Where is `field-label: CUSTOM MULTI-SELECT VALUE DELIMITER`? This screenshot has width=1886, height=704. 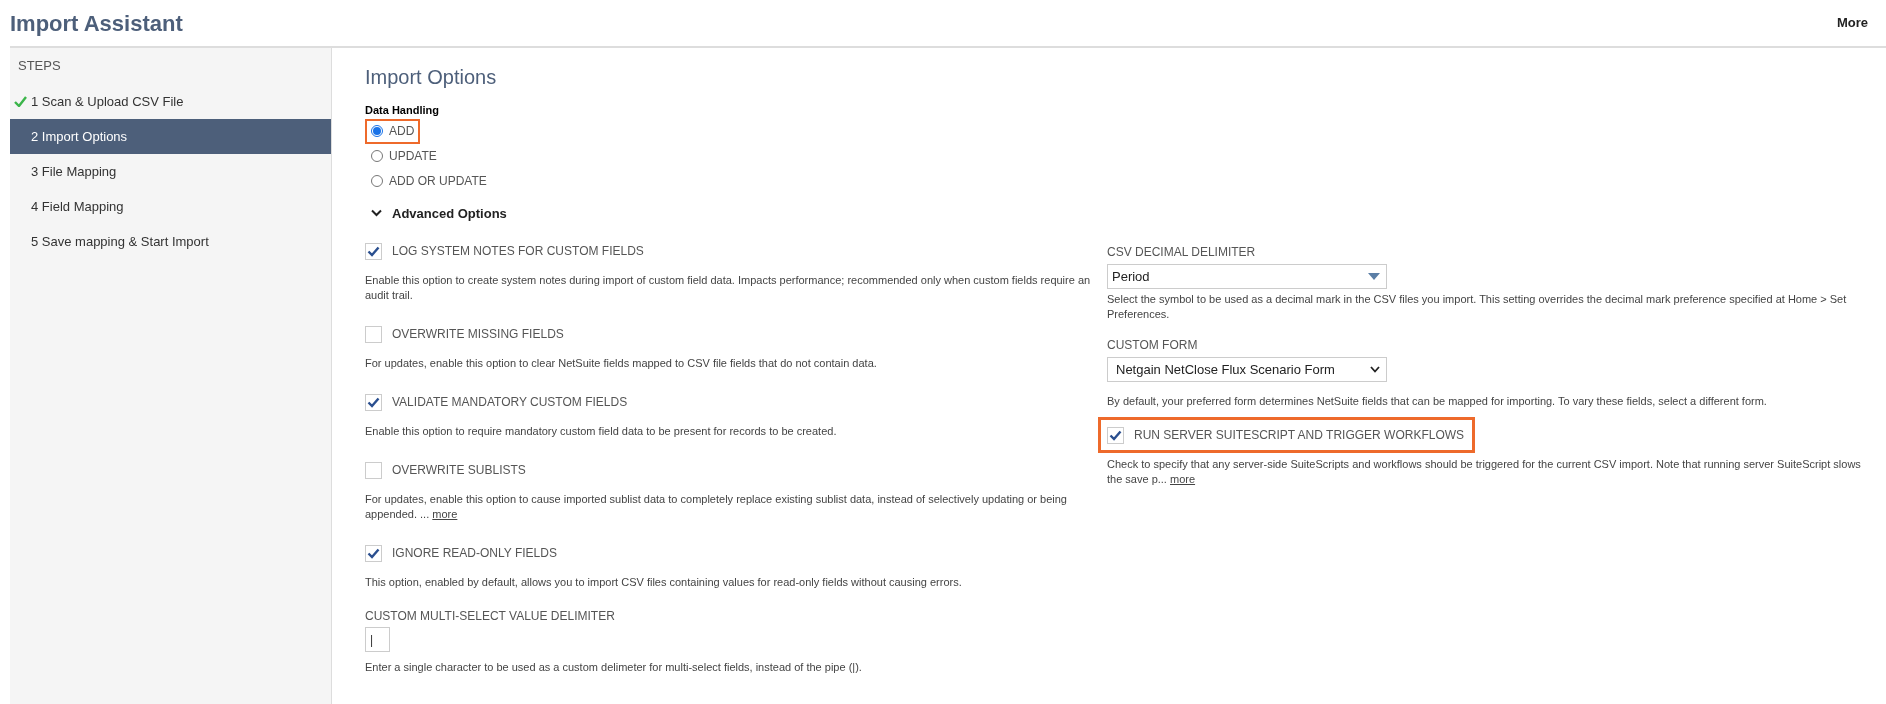 field-label: CUSTOM MULTI-SELECT VALUE DELIMITER is located at coordinates (490, 616).